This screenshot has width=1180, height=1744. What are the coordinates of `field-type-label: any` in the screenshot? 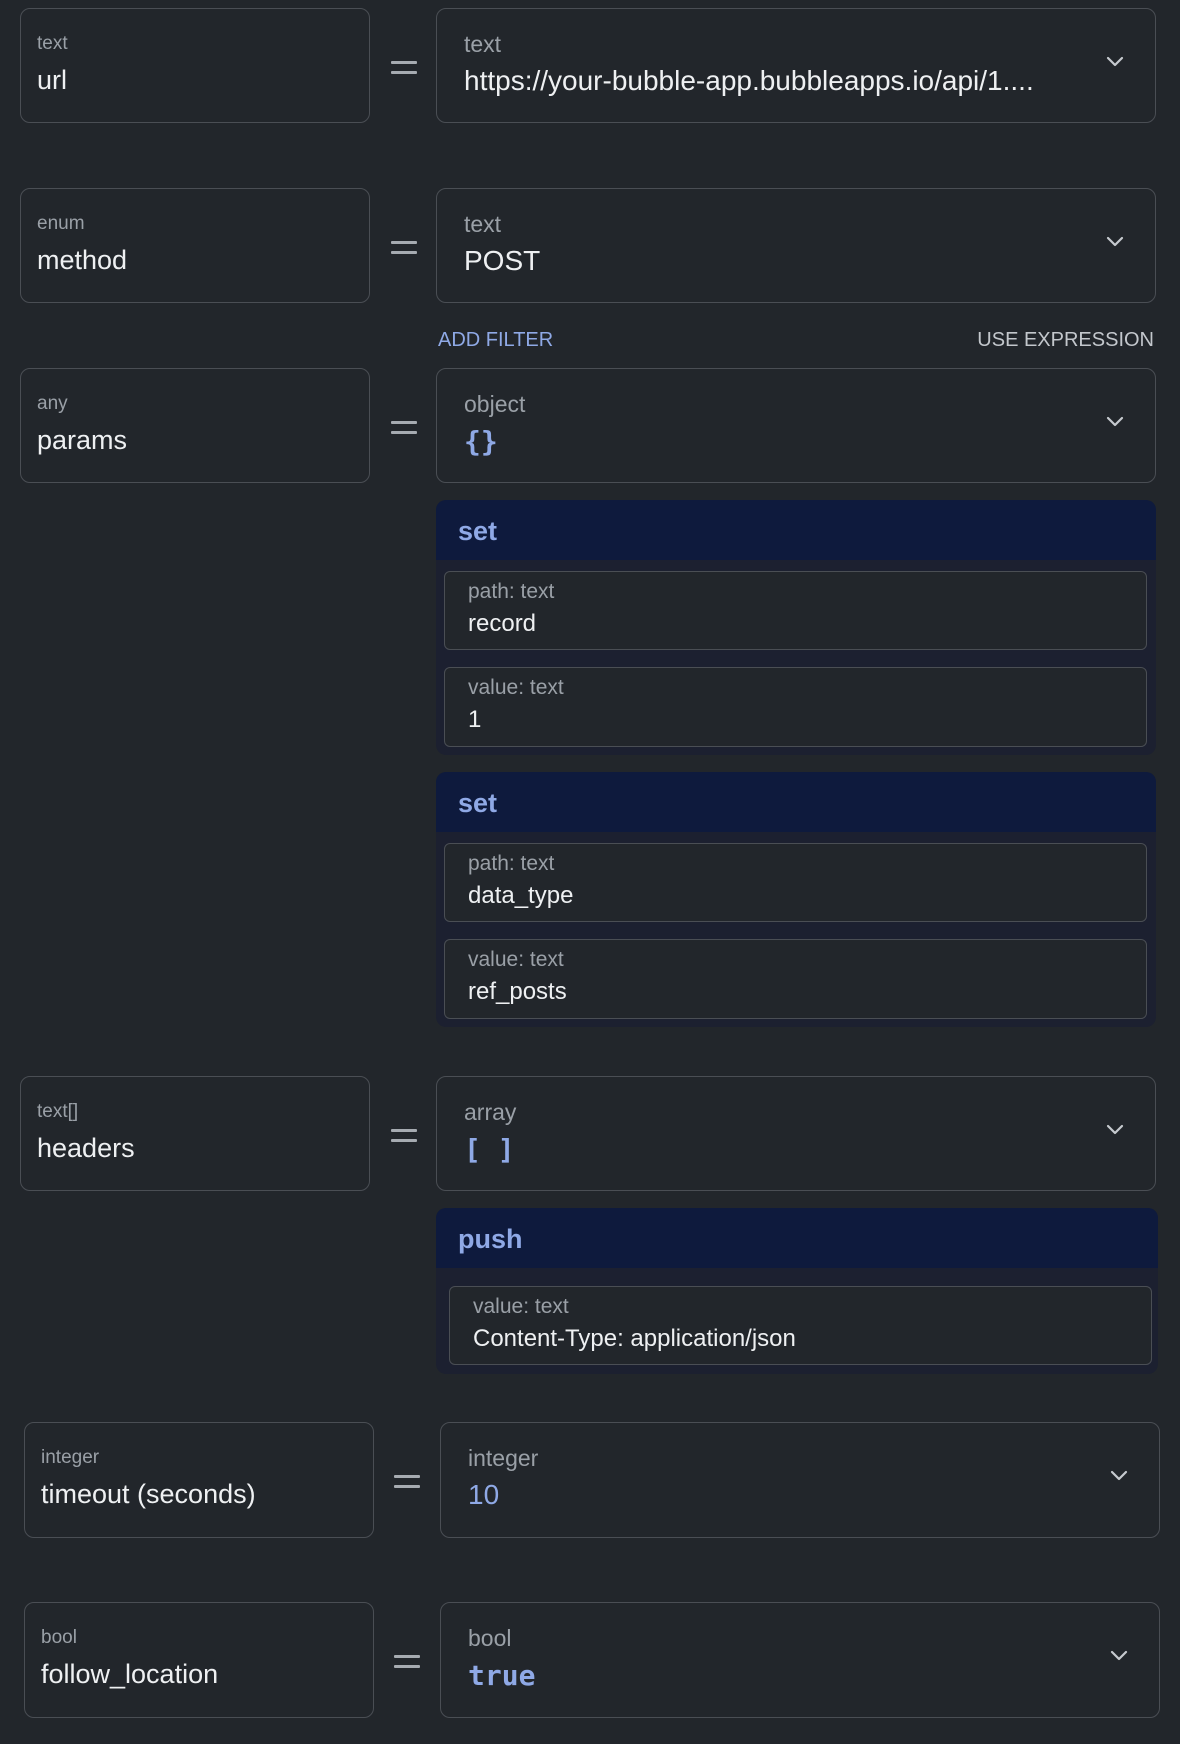 It's located at (52, 403).